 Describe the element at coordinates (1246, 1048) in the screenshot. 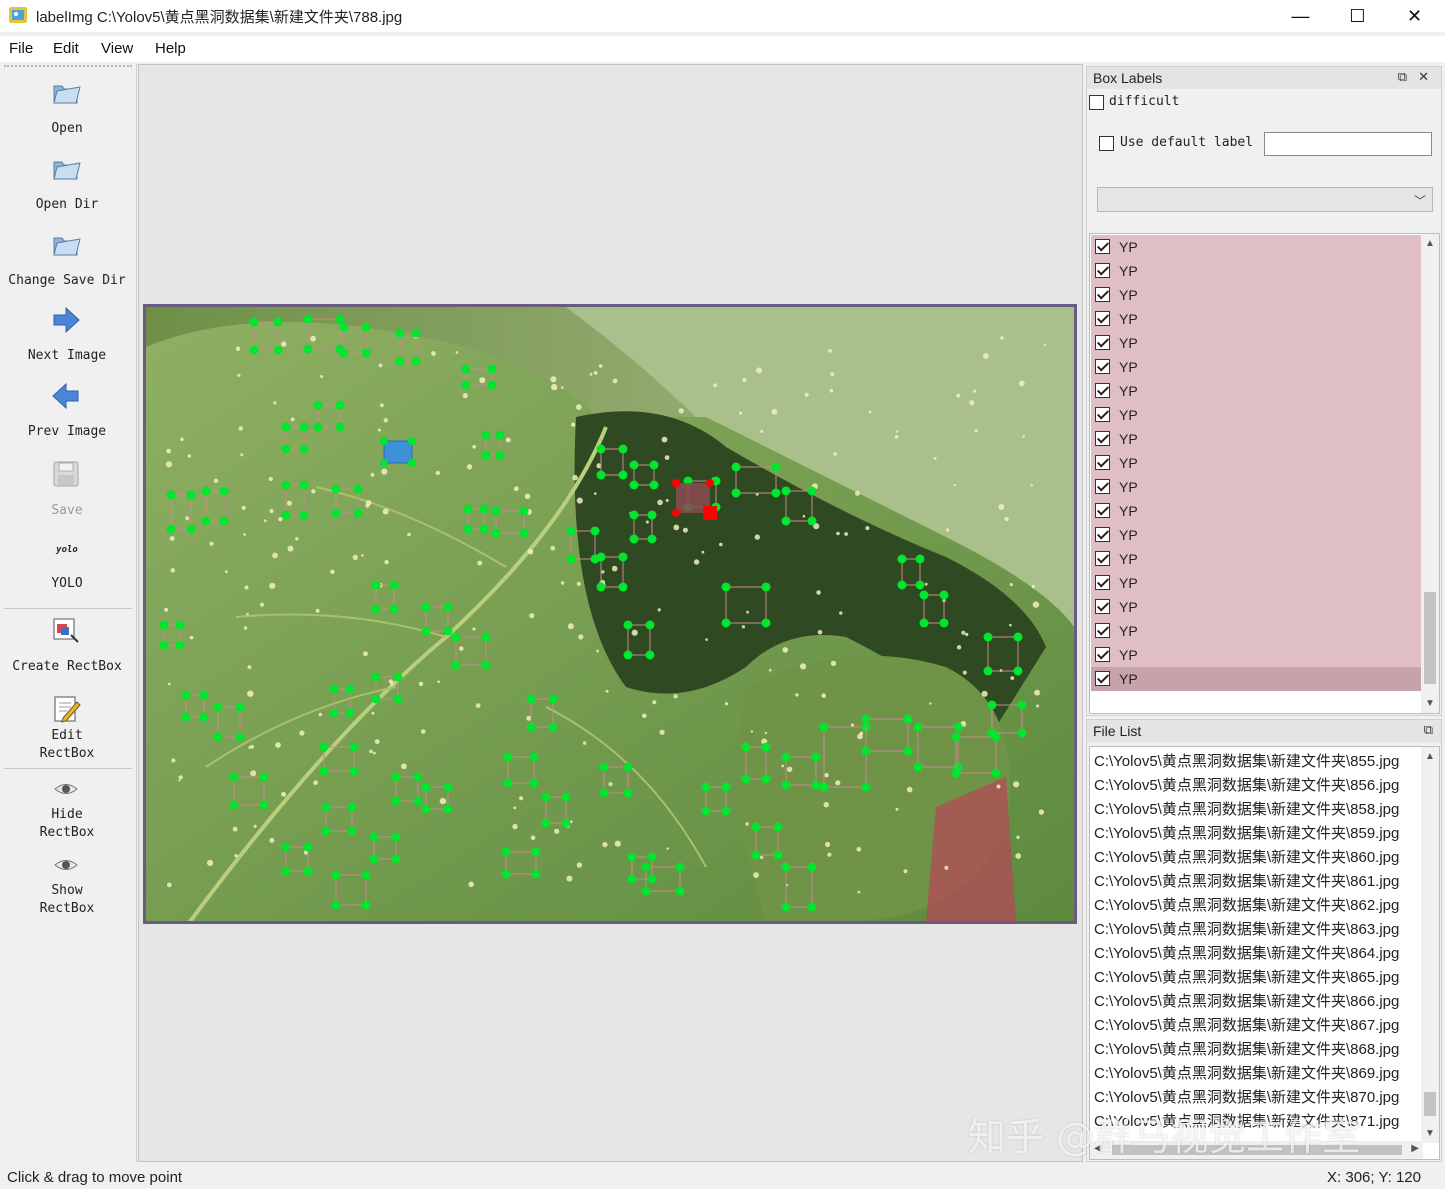

I see `file-list-item: C:\Yolov5\黄点黑洞数据集\新建文件夹\868.jpg` at that location.